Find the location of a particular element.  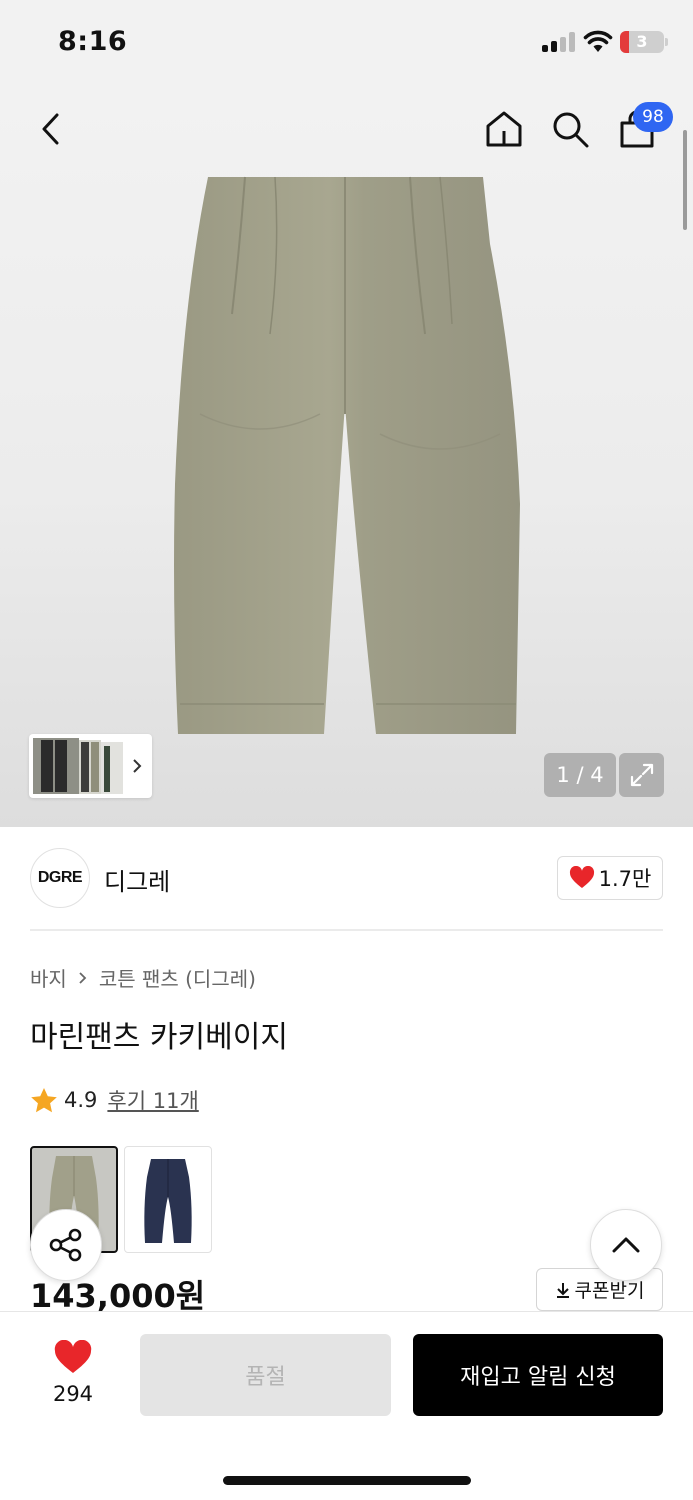

search-button is located at coordinates (570, 129).